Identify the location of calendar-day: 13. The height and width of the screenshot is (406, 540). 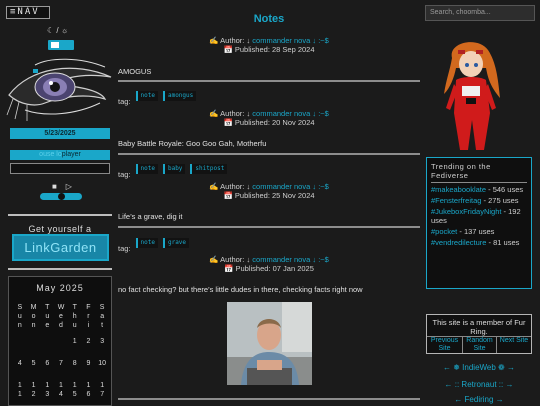
(47, 390).